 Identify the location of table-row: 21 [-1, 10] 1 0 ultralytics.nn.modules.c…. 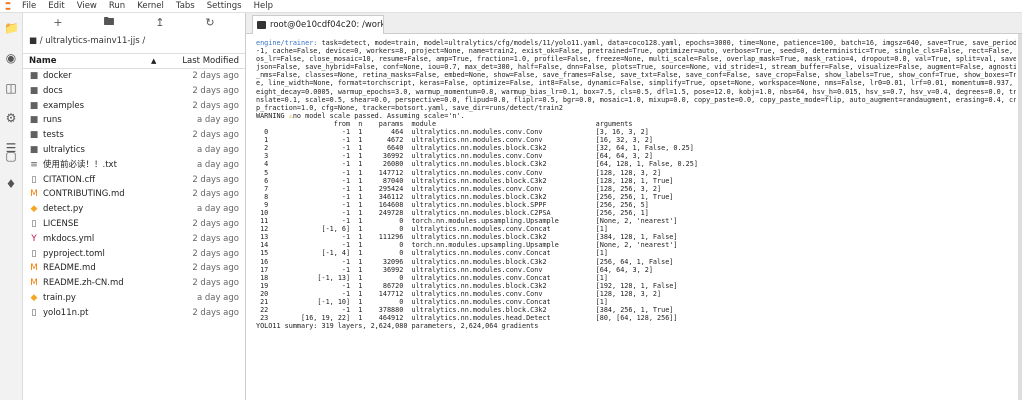
(432, 302).